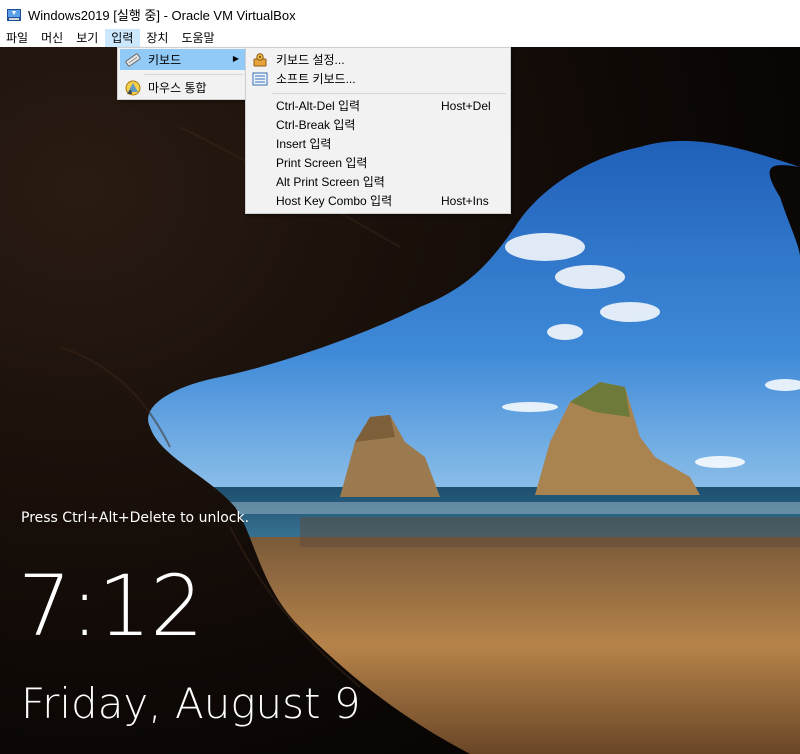  Describe the element at coordinates (87, 38) in the screenshot. I see `menu-view: 보기` at that location.